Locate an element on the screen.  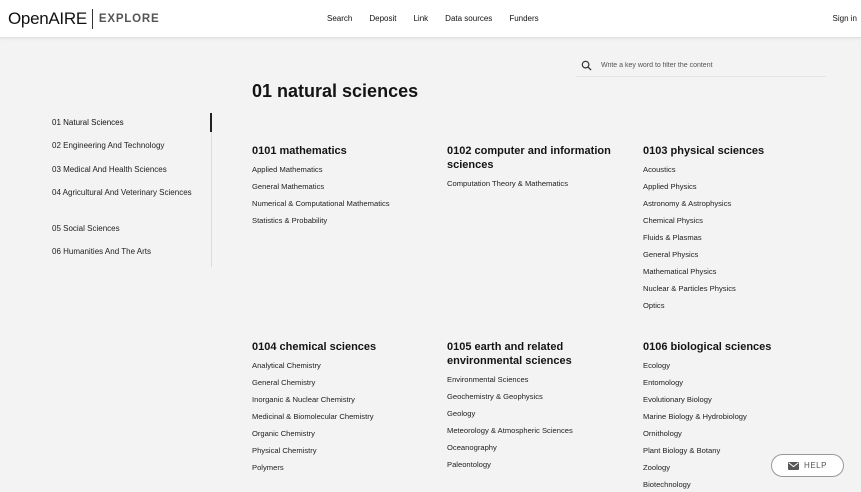
main-nav: Search Deposit Link Data sources Funders is located at coordinates (441, 18).